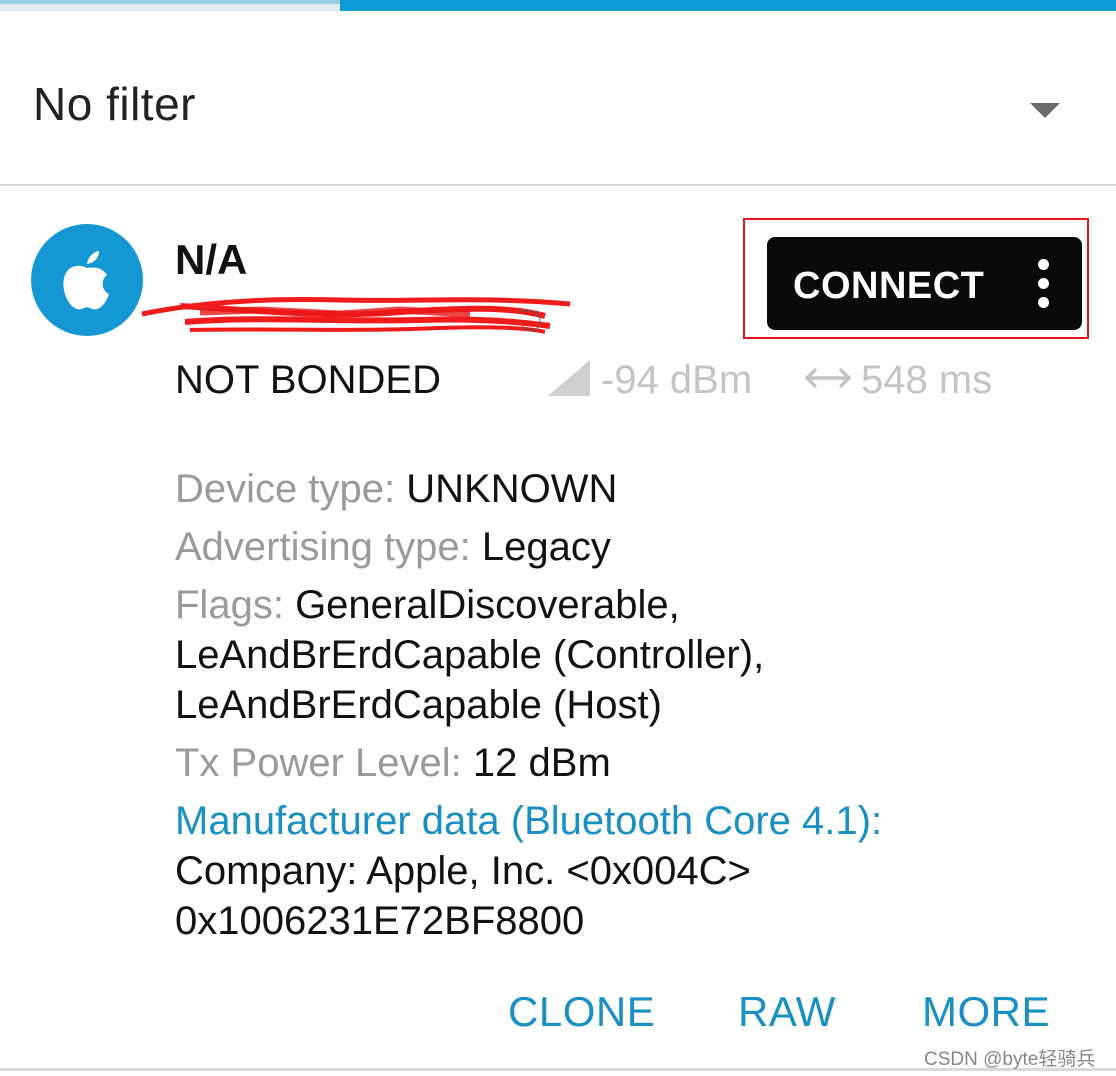  What do you see at coordinates (529, 821) in the screenshot?
I see `manufacturer-data-title: Manufacturer data (Bluetooth Core 4.1):` at bounding box center [529, 821].